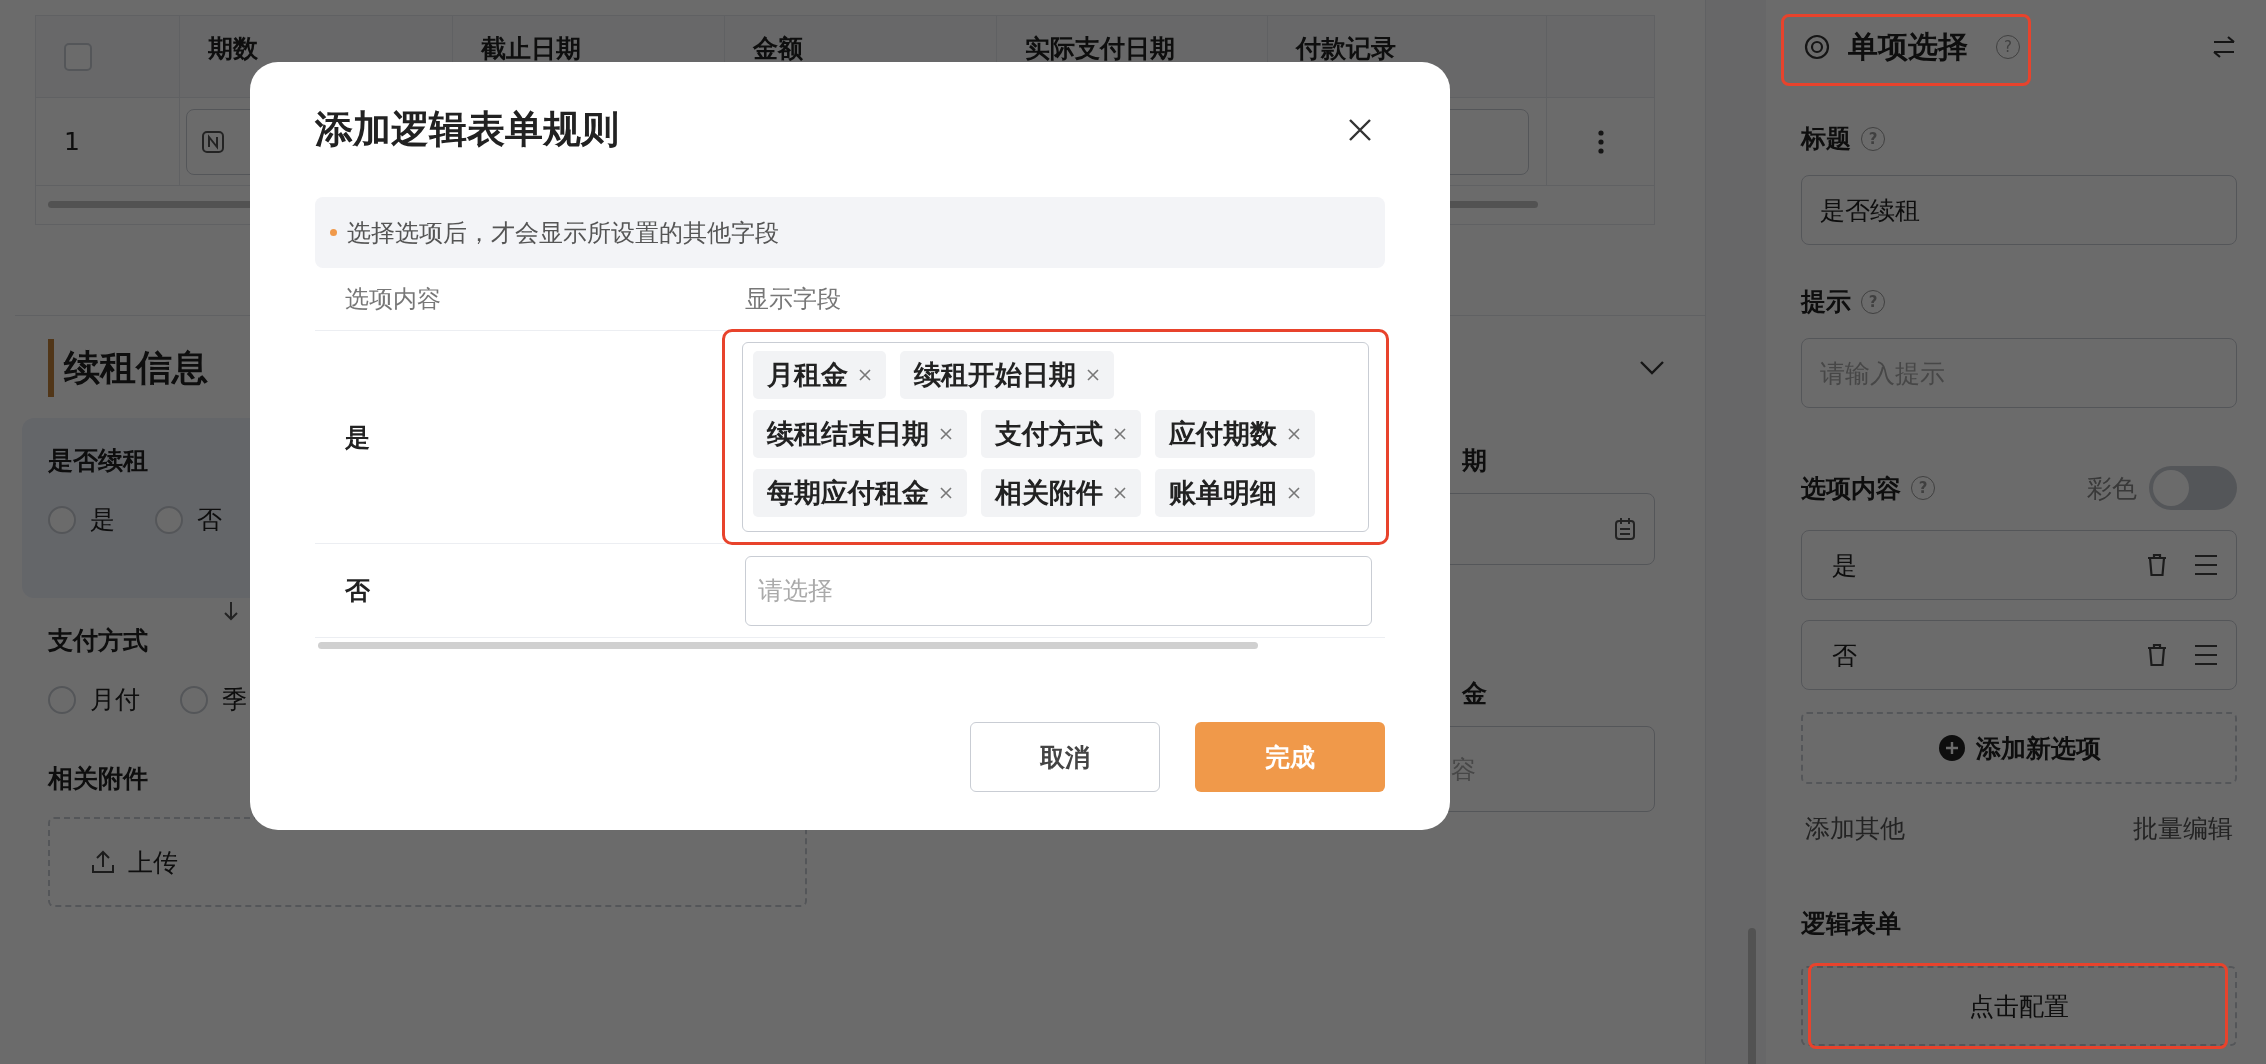 This screenshot has height=1064, width=2266. Describe the element at coordinates (98, 779) in the screenshot. I see `field-label: 相关附件` at that location.